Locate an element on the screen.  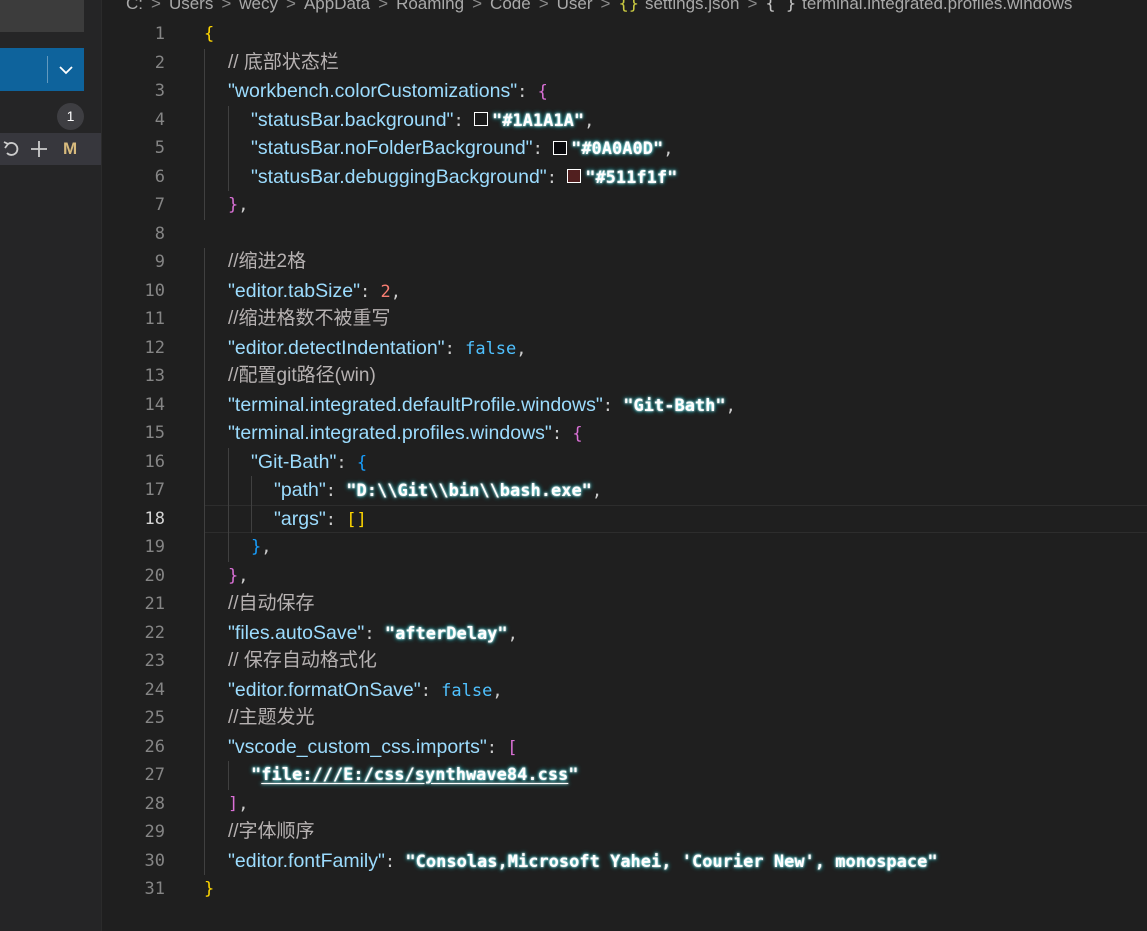
code-content: "statusBar.background": "#1A1A1A", is located at coordinates (422, 121).